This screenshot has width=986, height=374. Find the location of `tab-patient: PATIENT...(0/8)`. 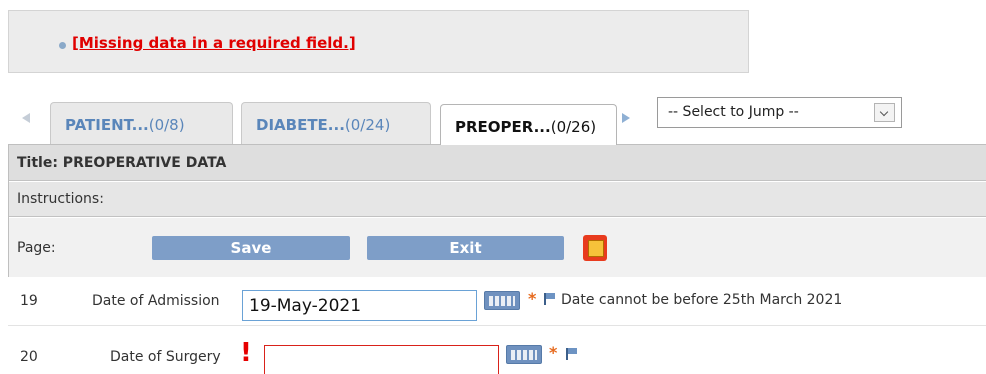

tab-patient: PATIENT...(0/8) is located at coordinates (141, 123).